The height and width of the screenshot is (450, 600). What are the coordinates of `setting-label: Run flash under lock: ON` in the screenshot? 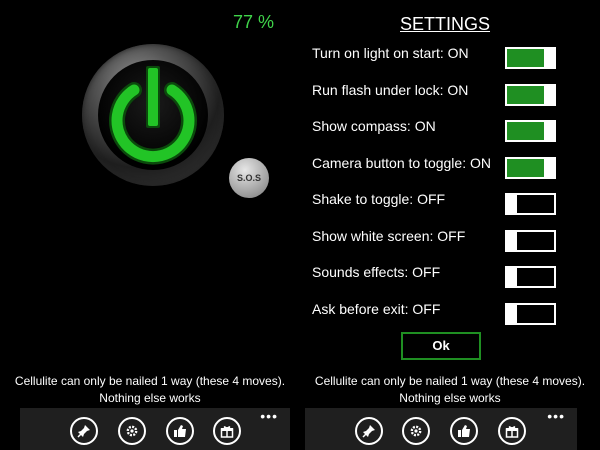 It's located at (390, 89).